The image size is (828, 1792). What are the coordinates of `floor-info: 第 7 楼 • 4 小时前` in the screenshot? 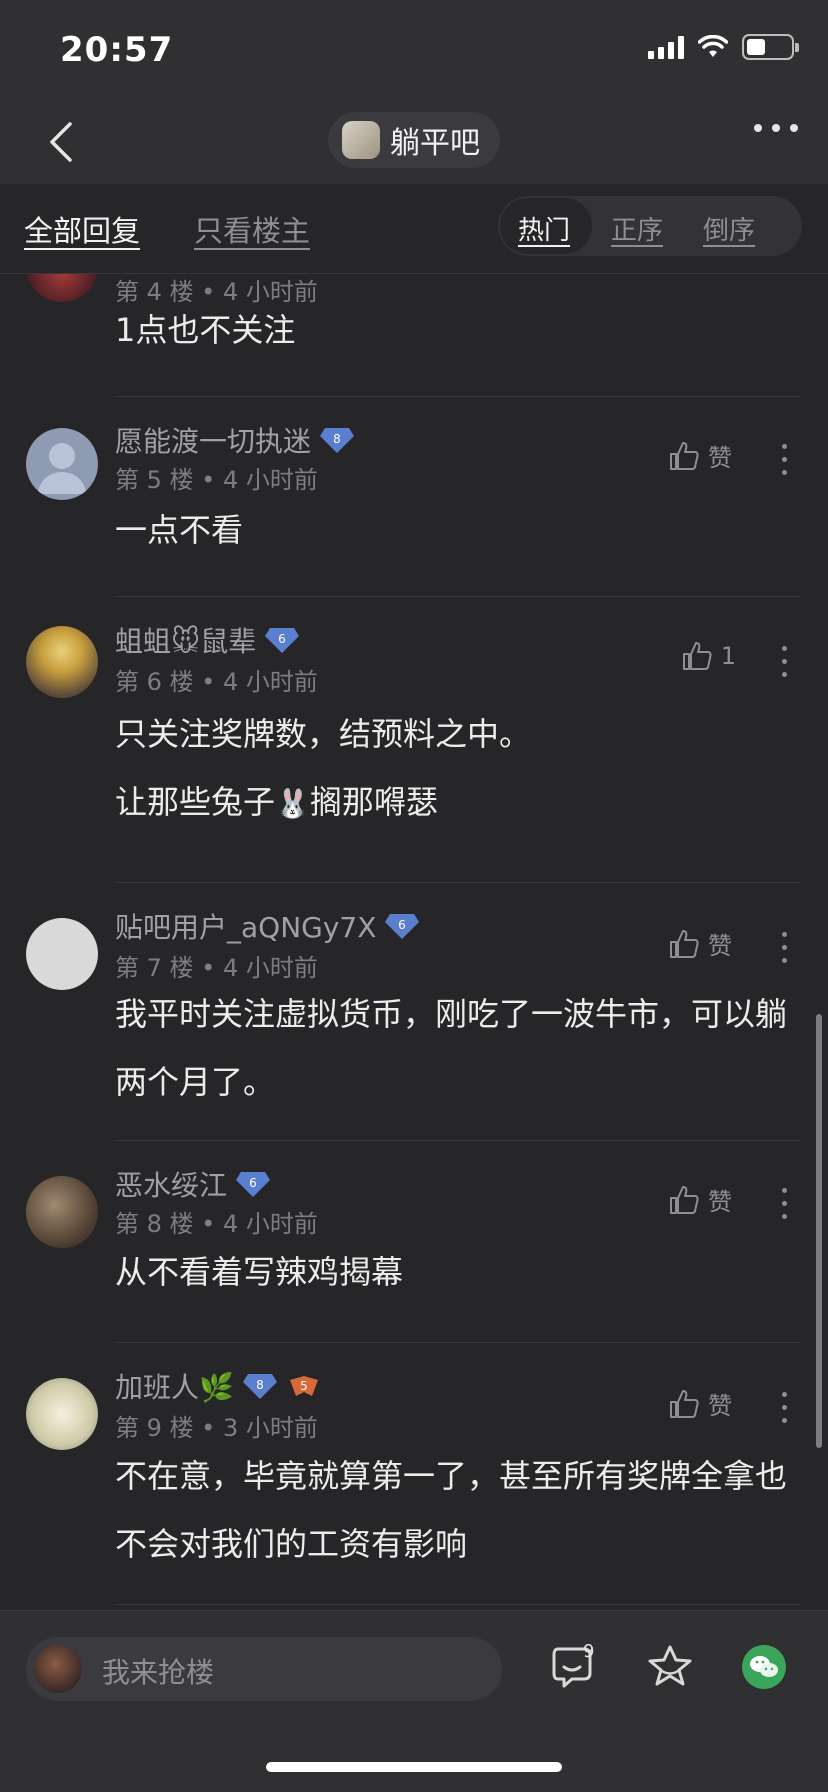 It's located at (216, 968).